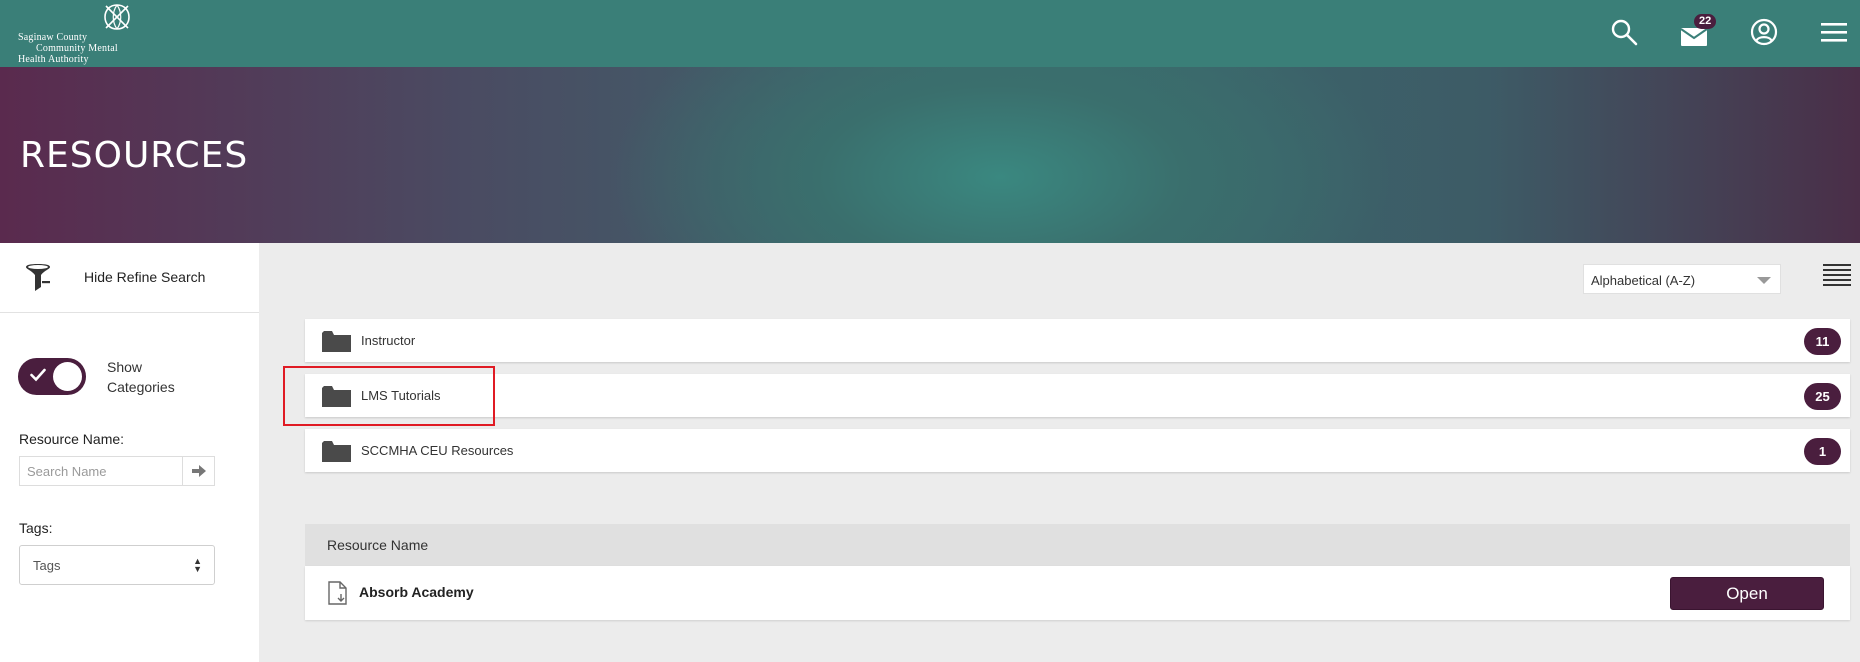 The image size is (1860, 662). Describe the element at coordinates (437, 450) in the screenshot. I see `folder-name: SCCMHA CEU Resources` at that location.